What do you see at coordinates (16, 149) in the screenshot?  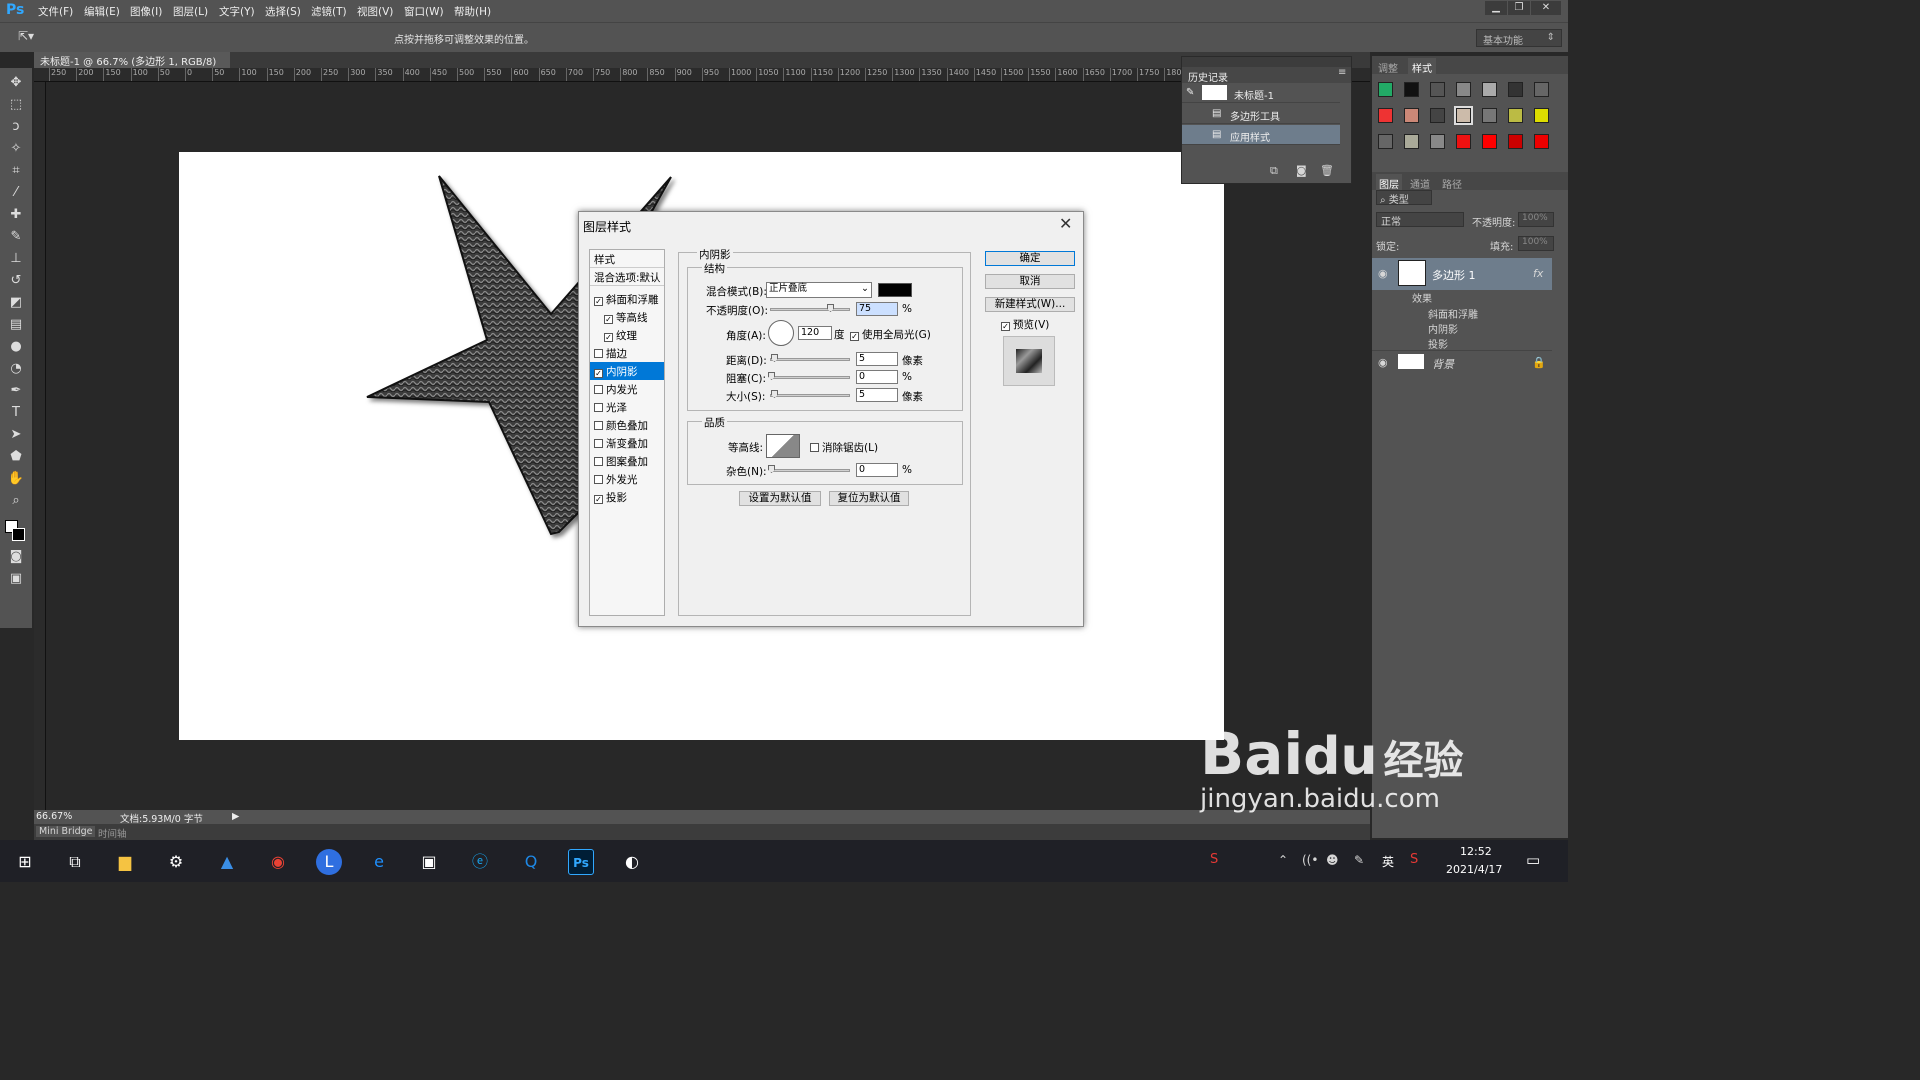 I see `magic-wand-icon: ✧` at bounding box center [16, 149].